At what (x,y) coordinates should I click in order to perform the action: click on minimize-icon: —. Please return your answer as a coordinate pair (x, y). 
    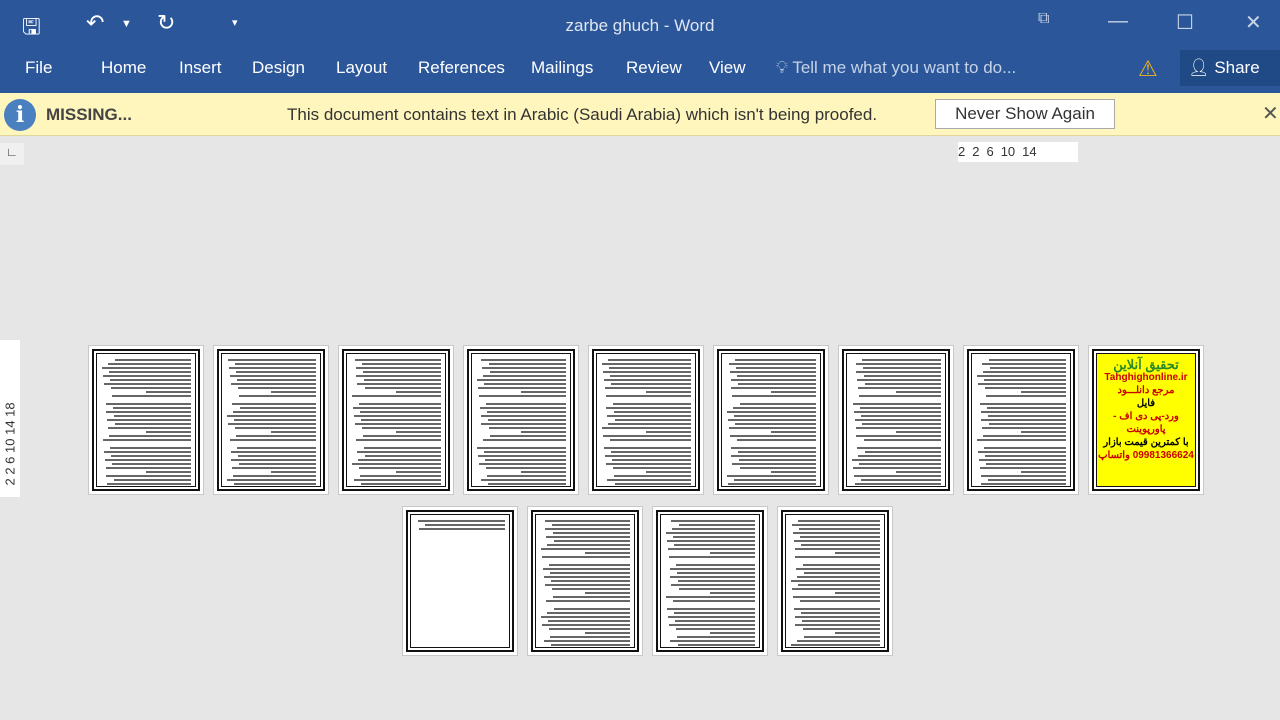
    Looking at the image, I should click on (1118, 21).